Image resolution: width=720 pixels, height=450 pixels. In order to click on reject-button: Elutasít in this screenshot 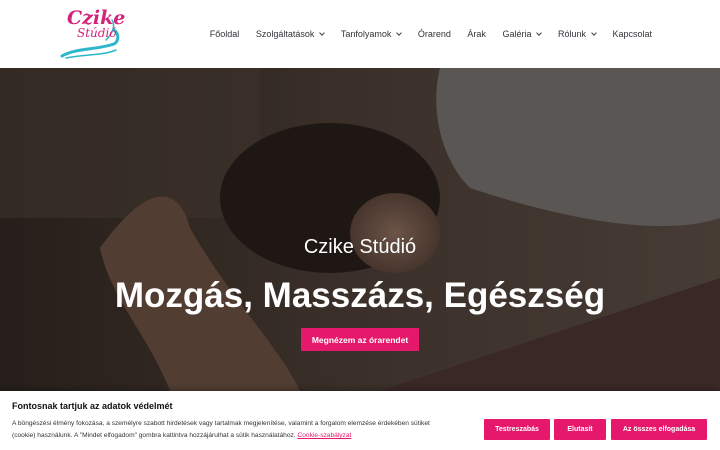, I will do `click(580, 429)`.